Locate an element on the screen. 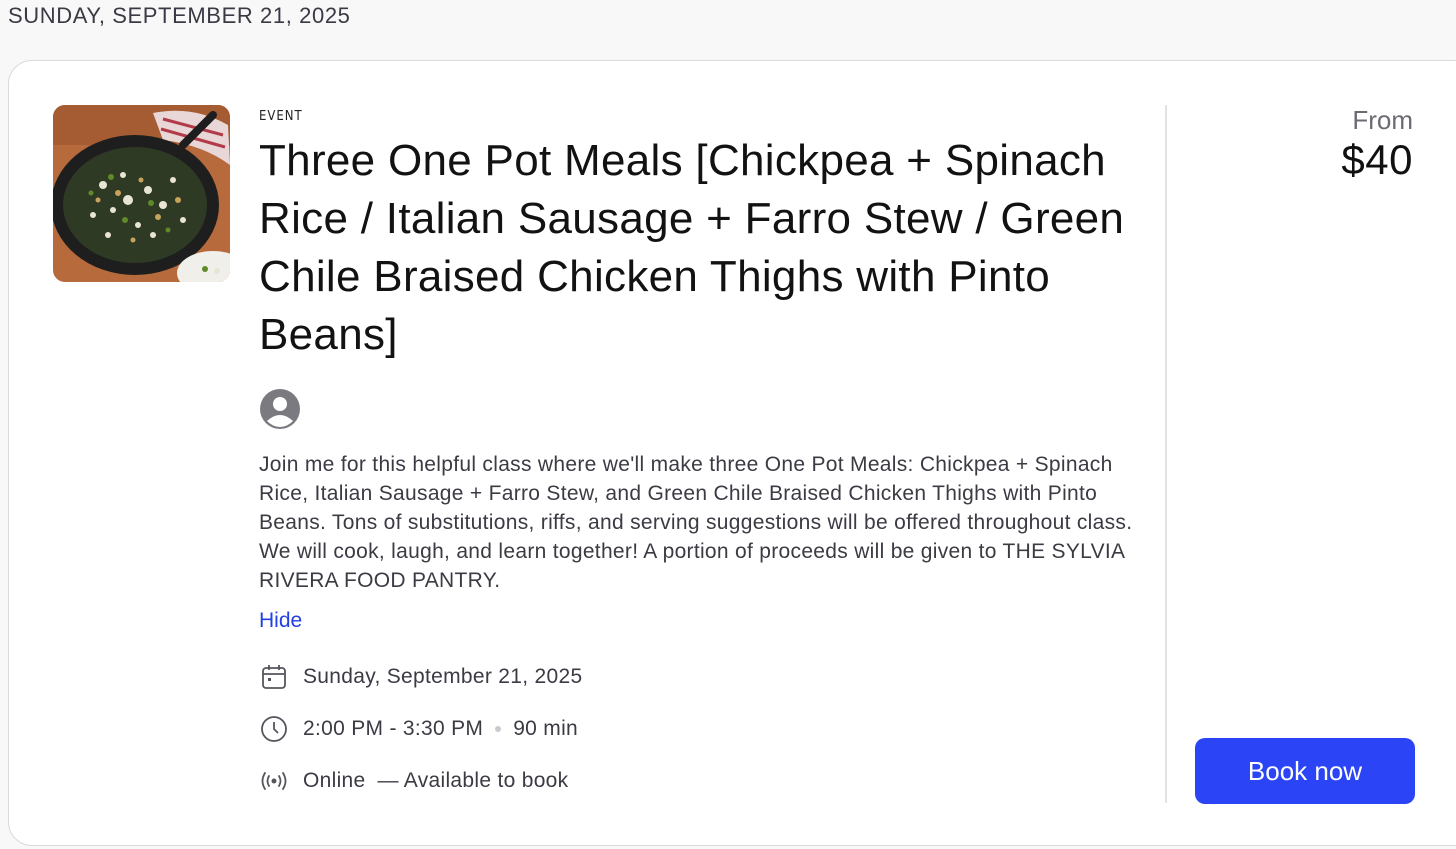 The width and height of the screenshot is (1456, 849). clock-icon is located at coordinates (274, 729).